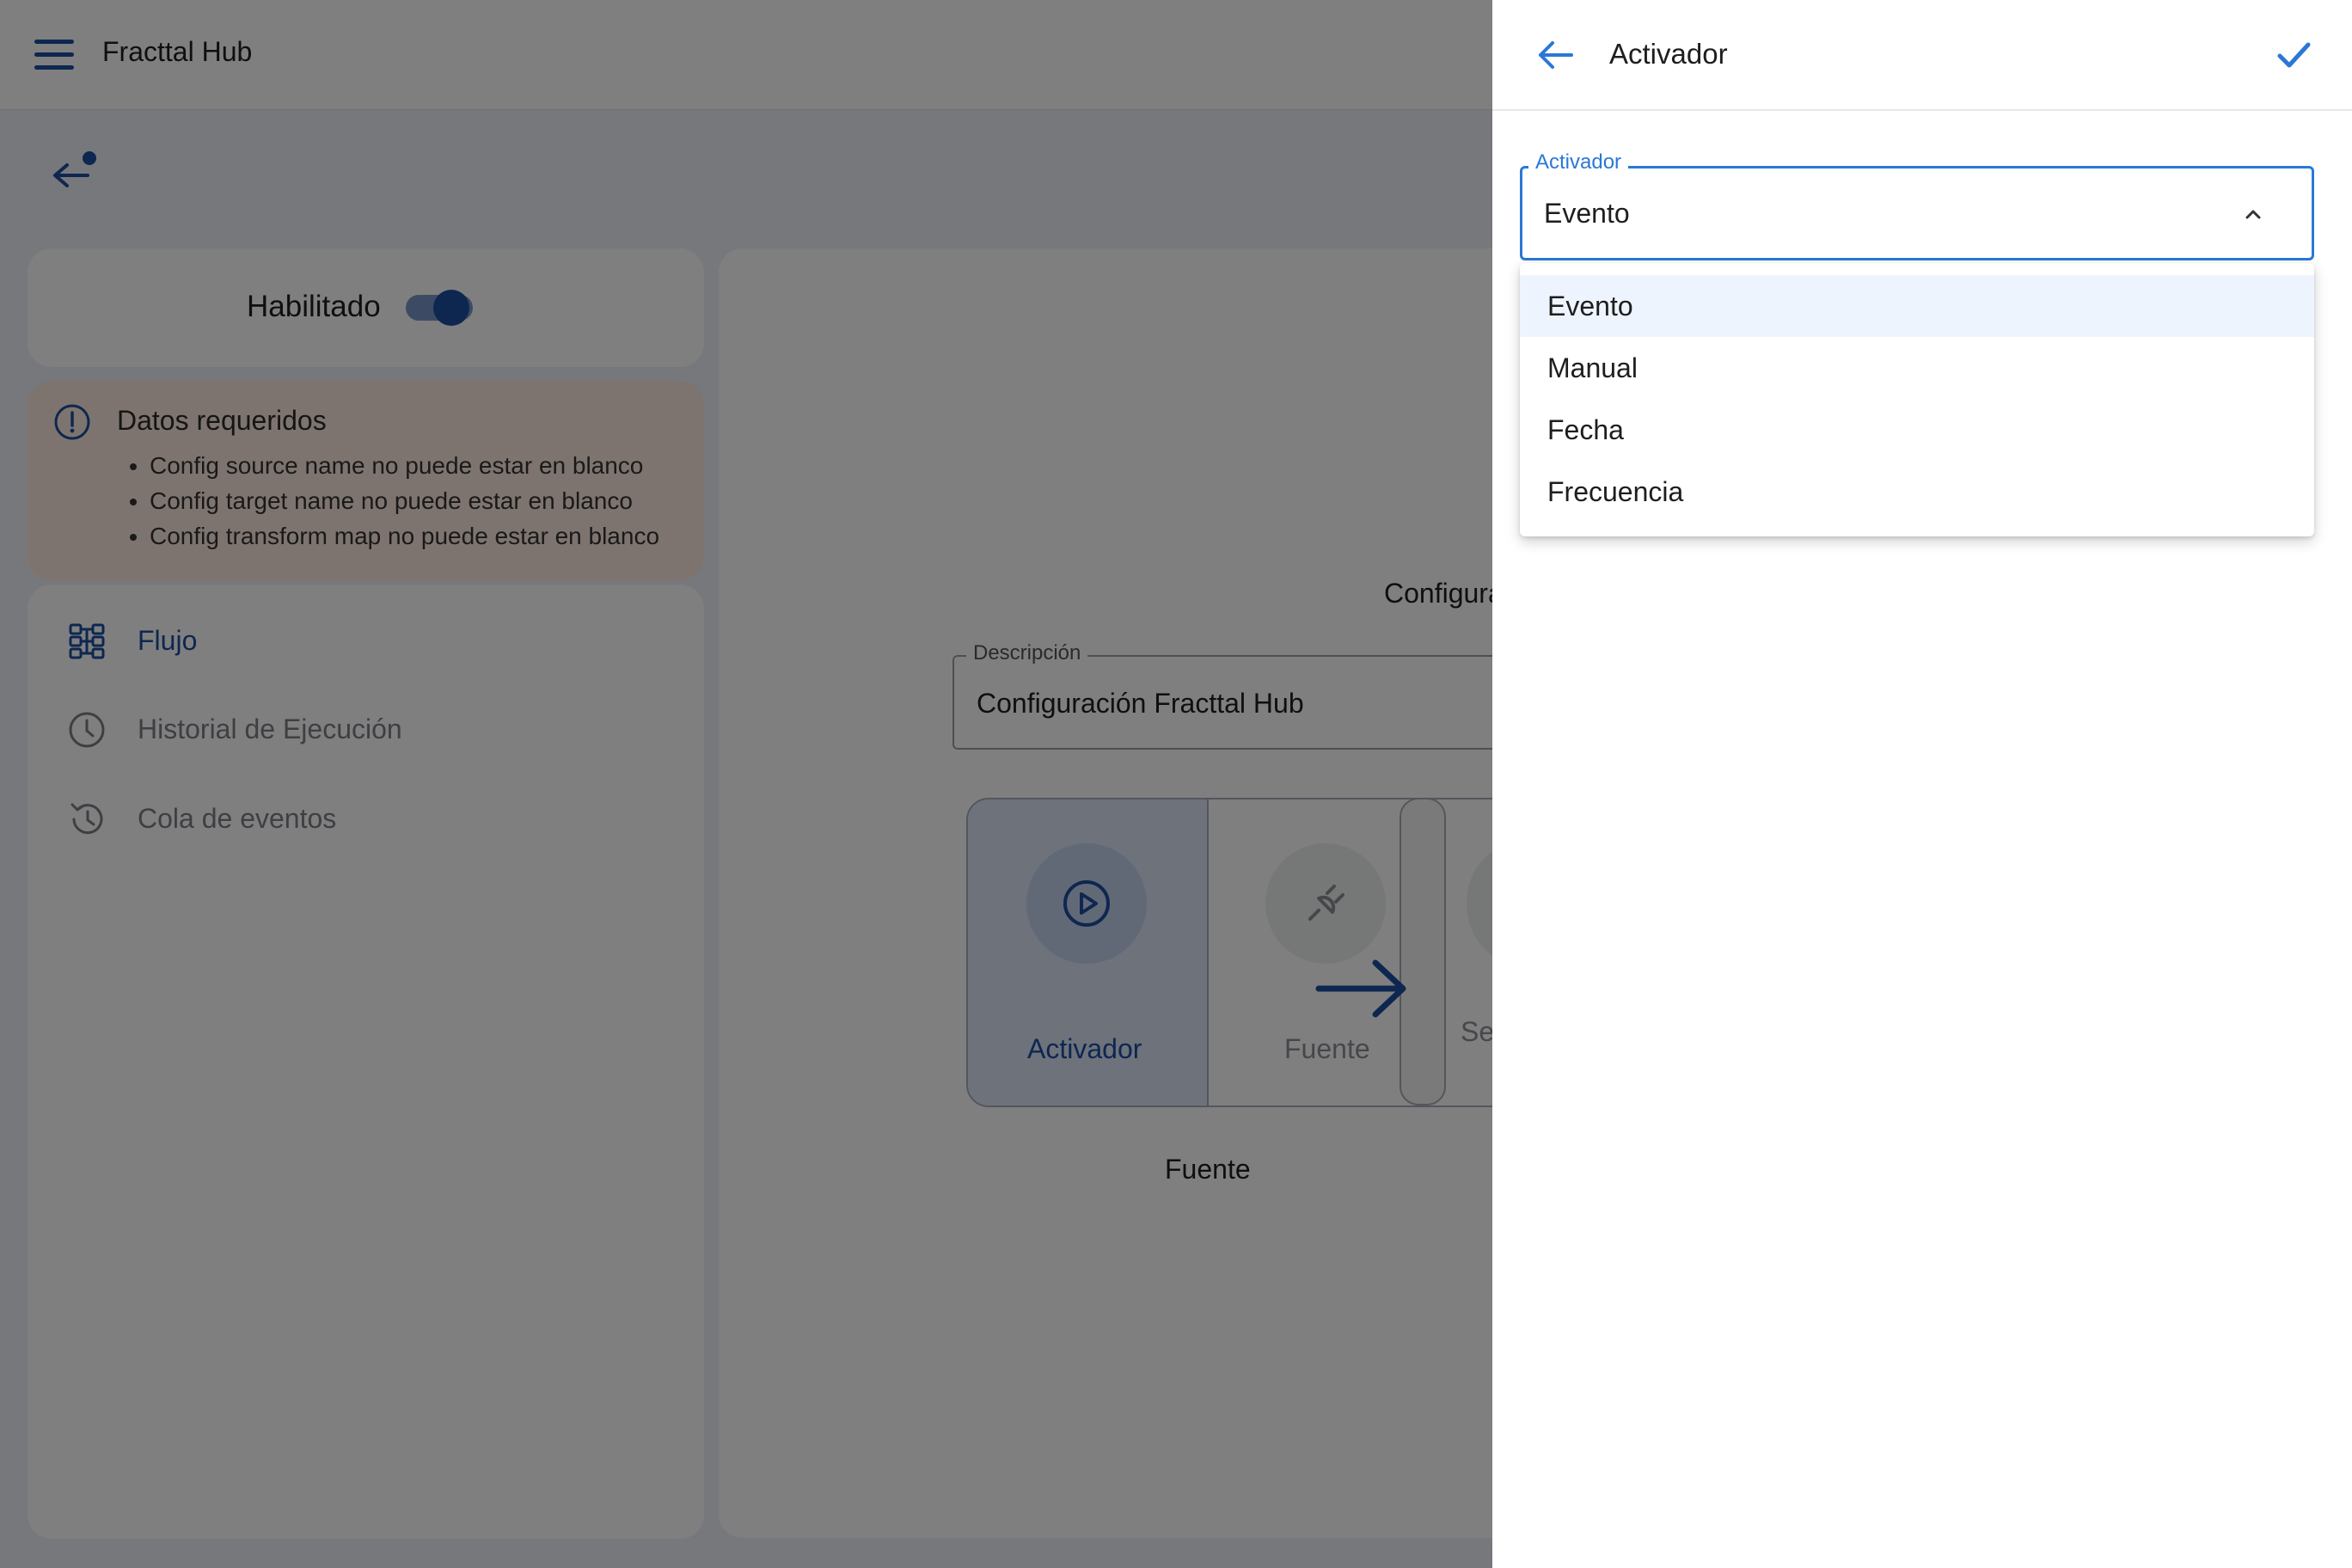  What do you see at coordinates (1917, 368) in the screenshot?
I see `option-manual: Manual` at bounding box center [1917, 368].